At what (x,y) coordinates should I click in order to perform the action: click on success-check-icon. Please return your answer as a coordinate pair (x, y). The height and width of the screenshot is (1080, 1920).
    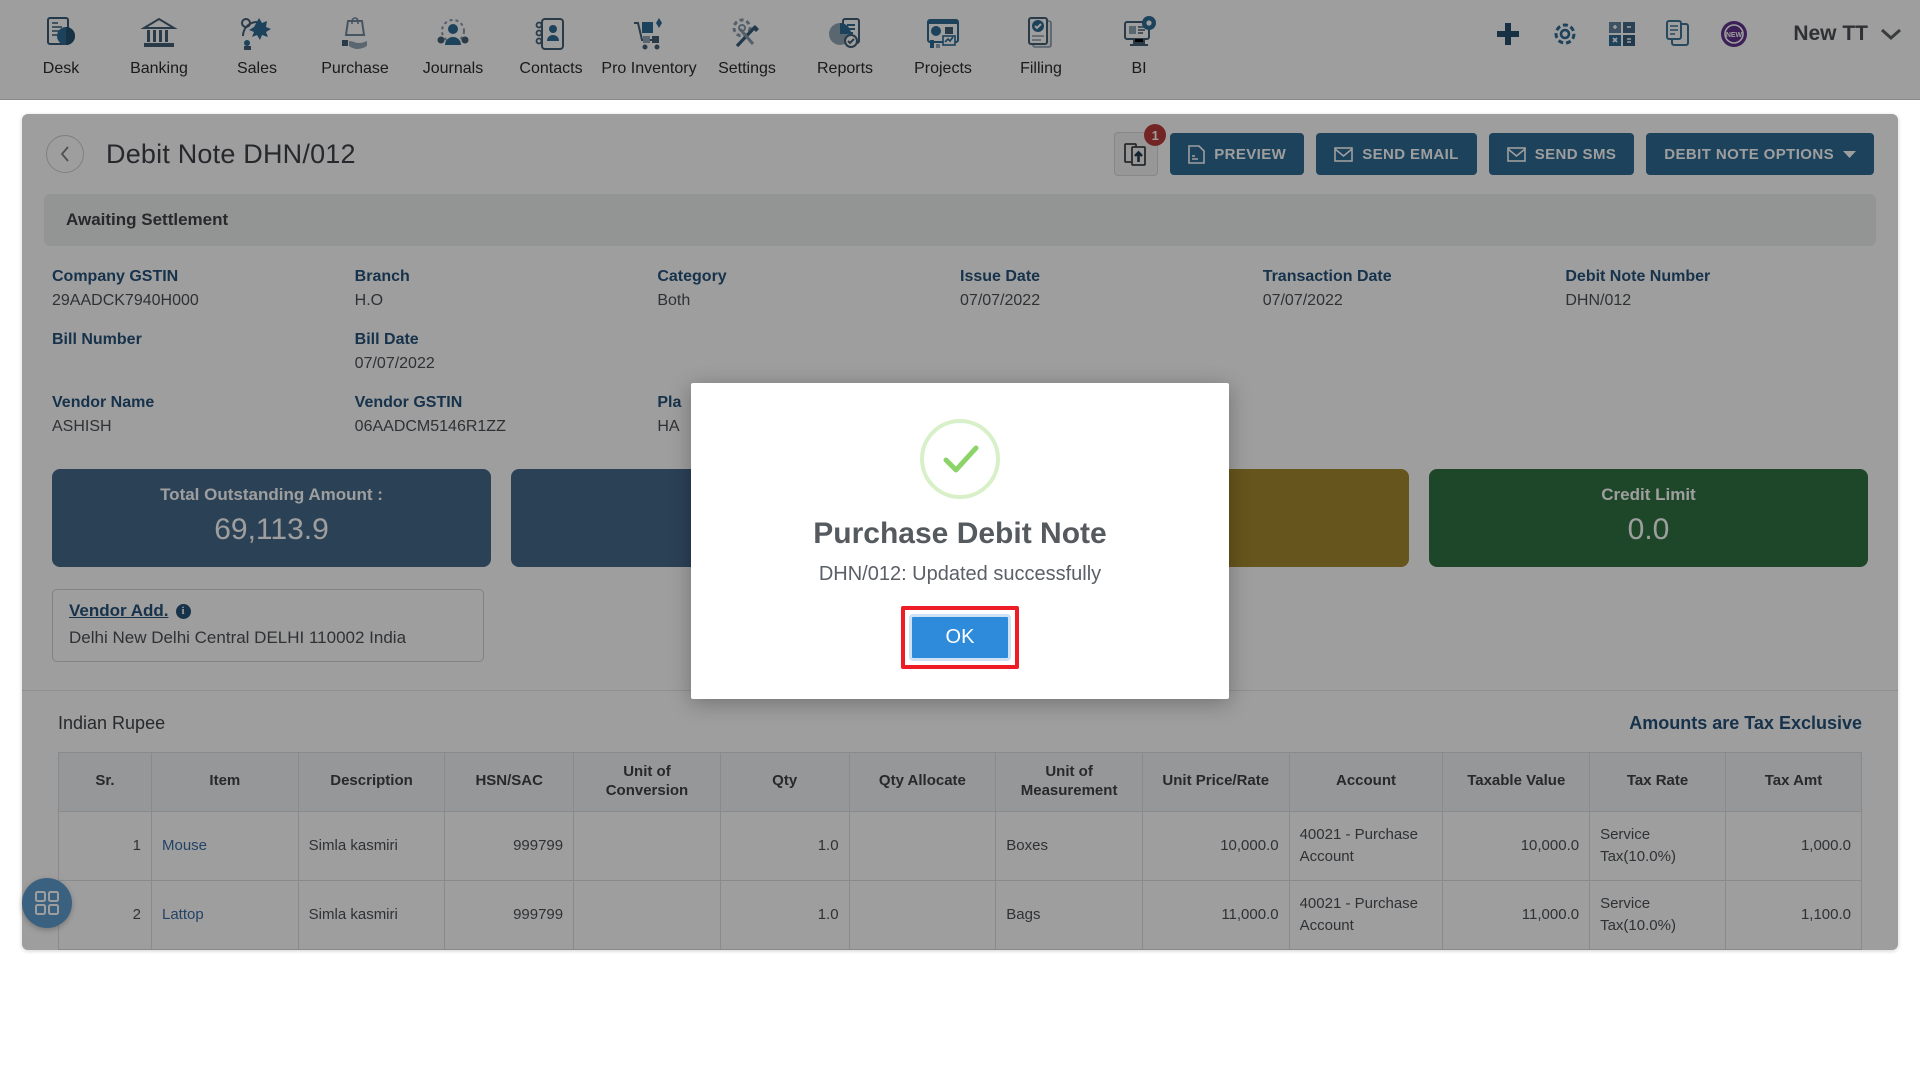
    Looking at the image, I should click on (960, 459).